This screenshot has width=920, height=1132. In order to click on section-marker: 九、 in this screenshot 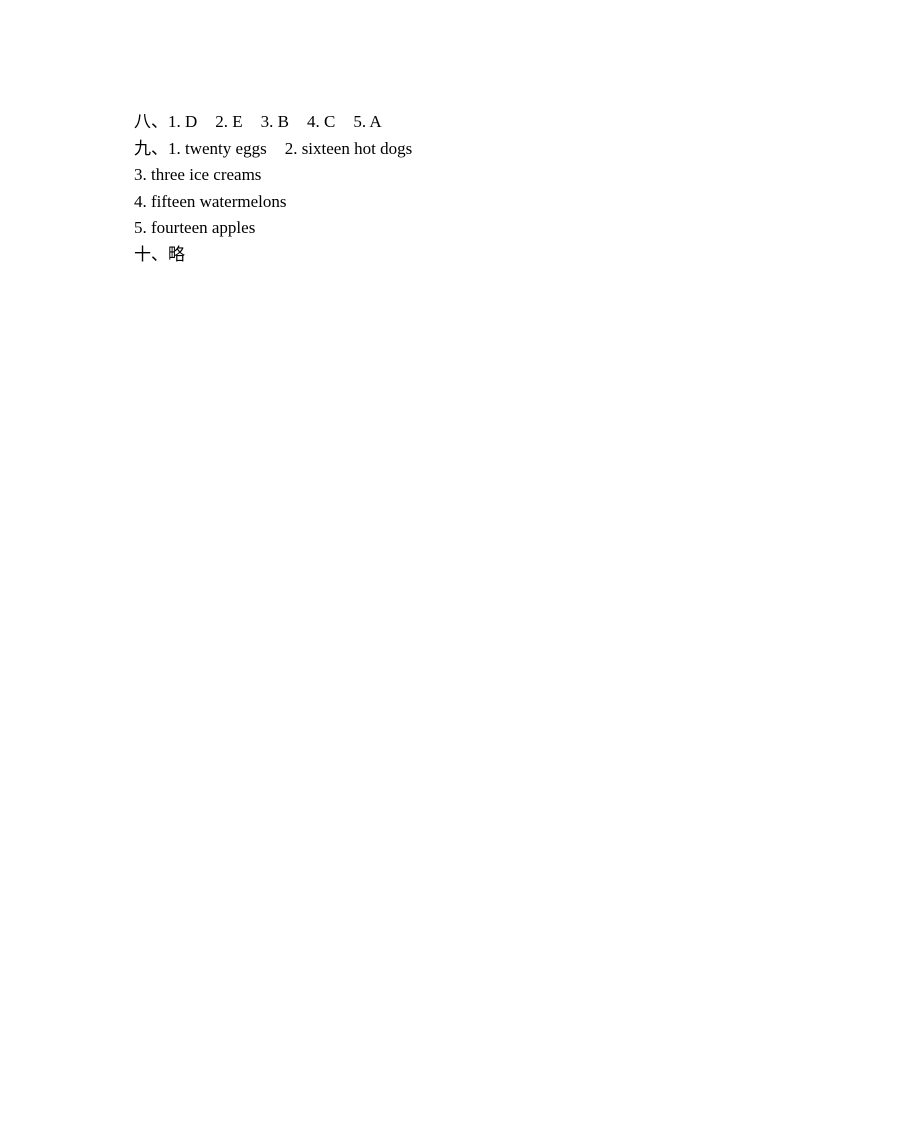, I will do `click(151, 148)`.